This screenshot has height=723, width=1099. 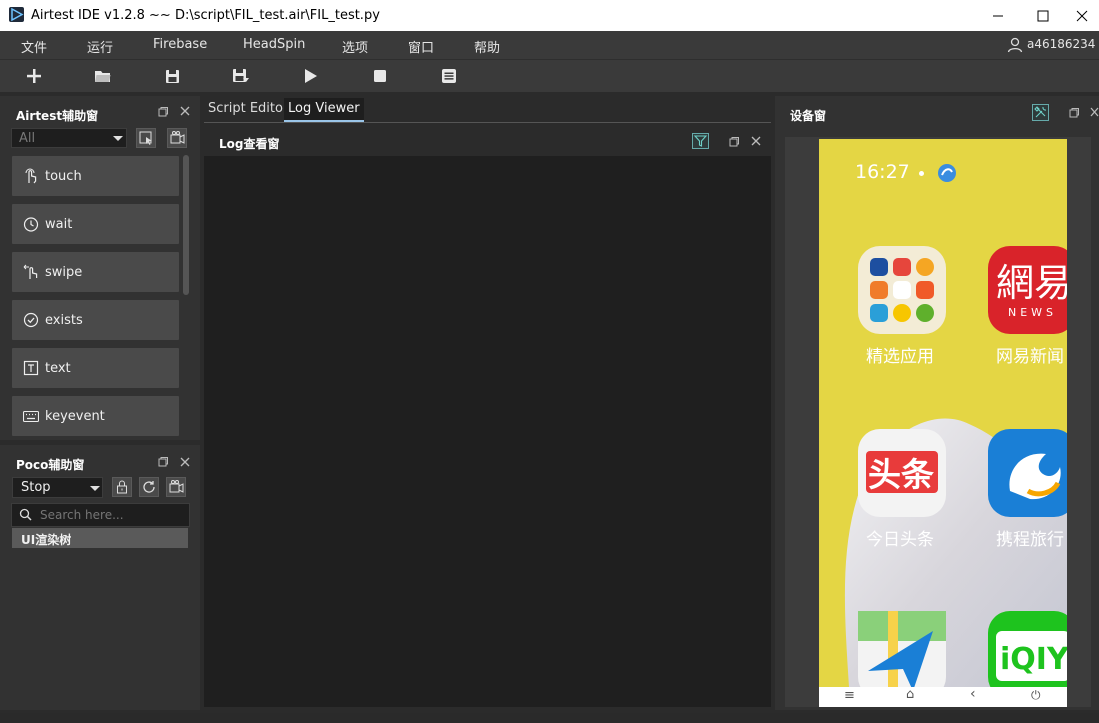 I want to click on tab-divider, so click(x=487, y=122).